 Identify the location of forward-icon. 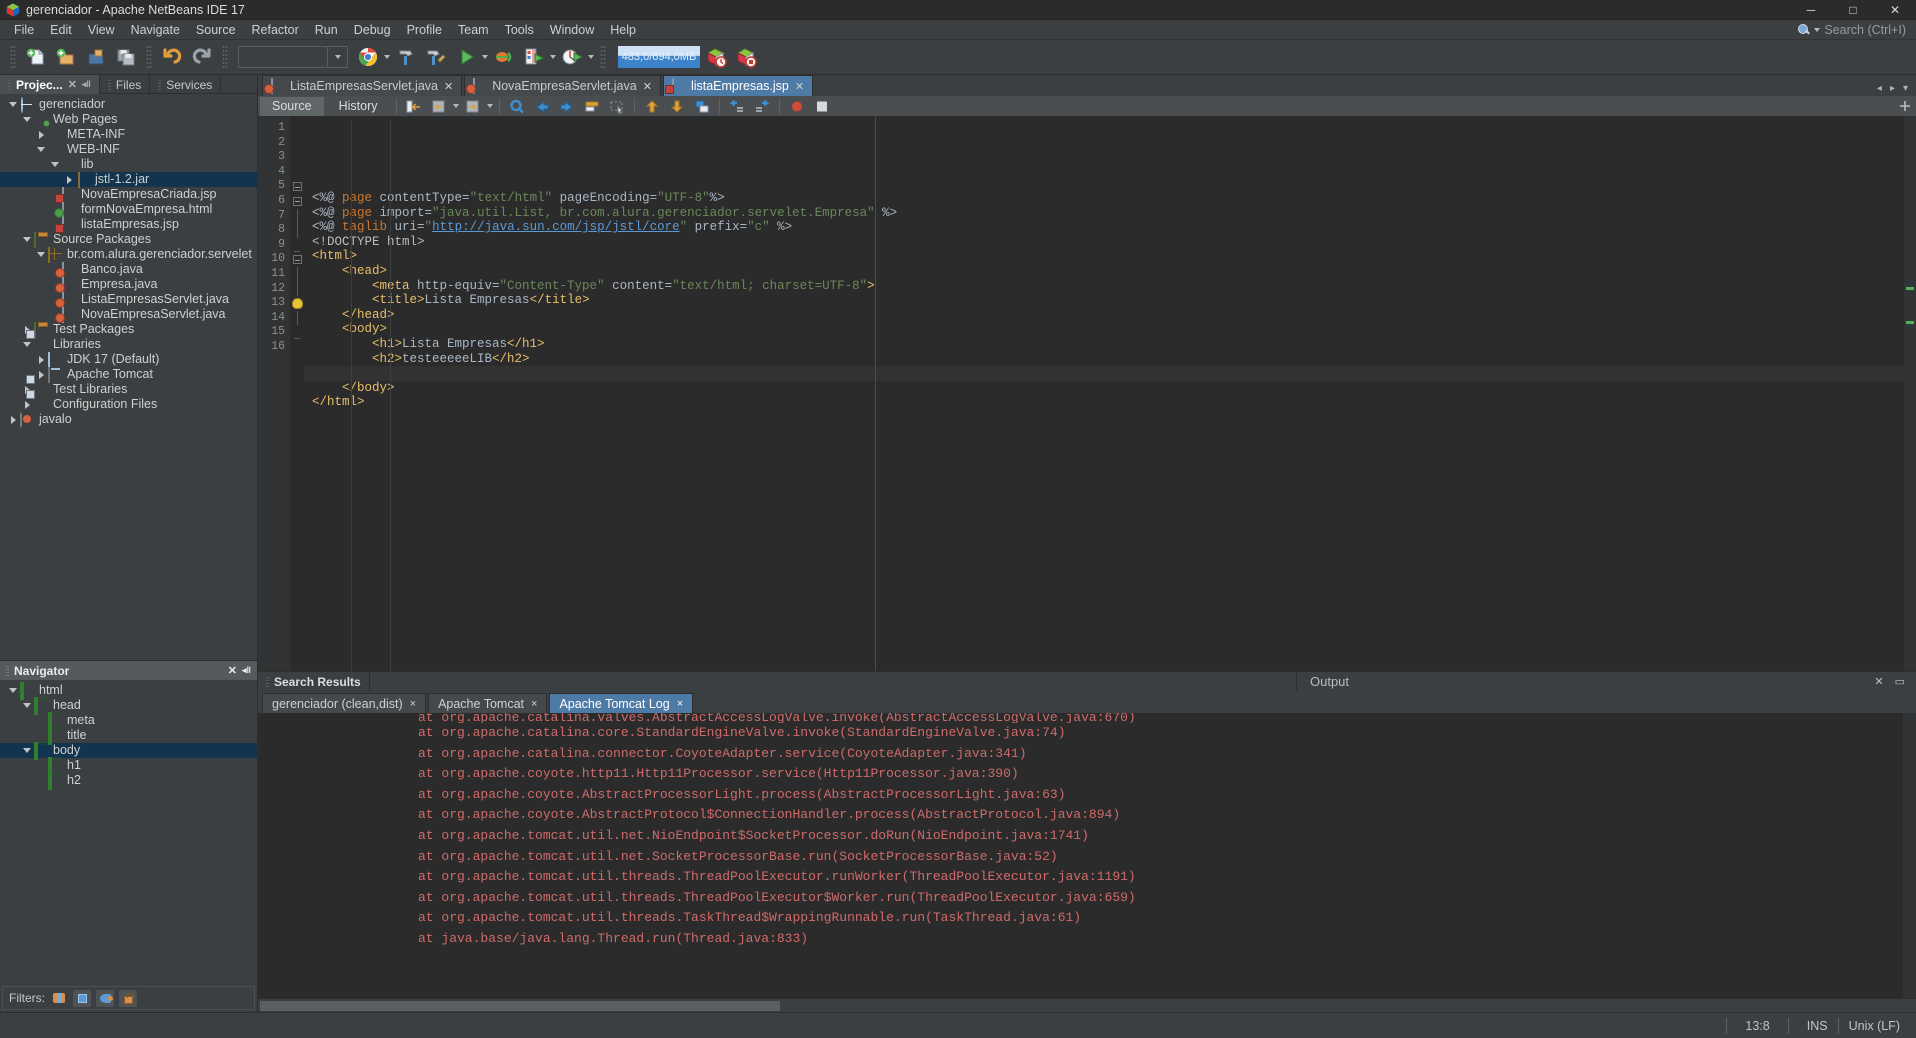
(473, 106).